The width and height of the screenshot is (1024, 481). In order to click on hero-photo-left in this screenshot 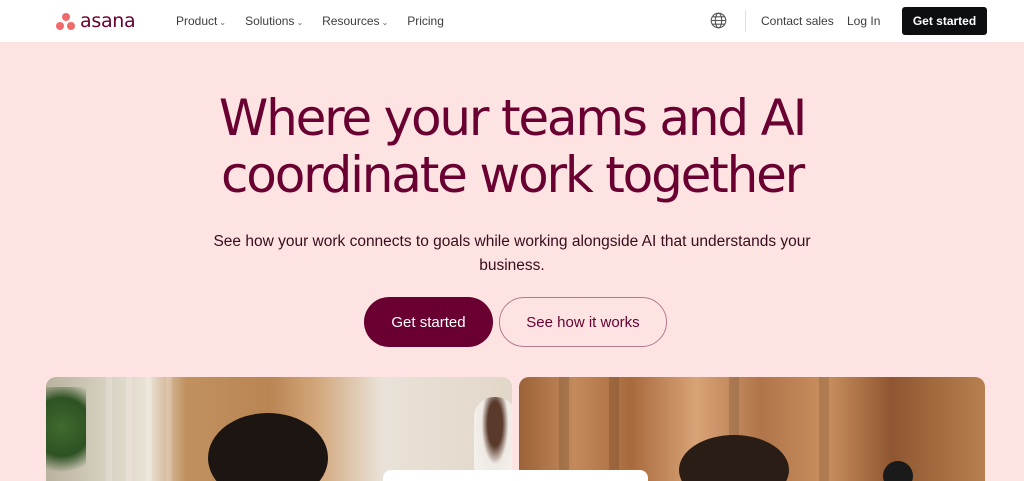, I will do `click(279, 429)`.